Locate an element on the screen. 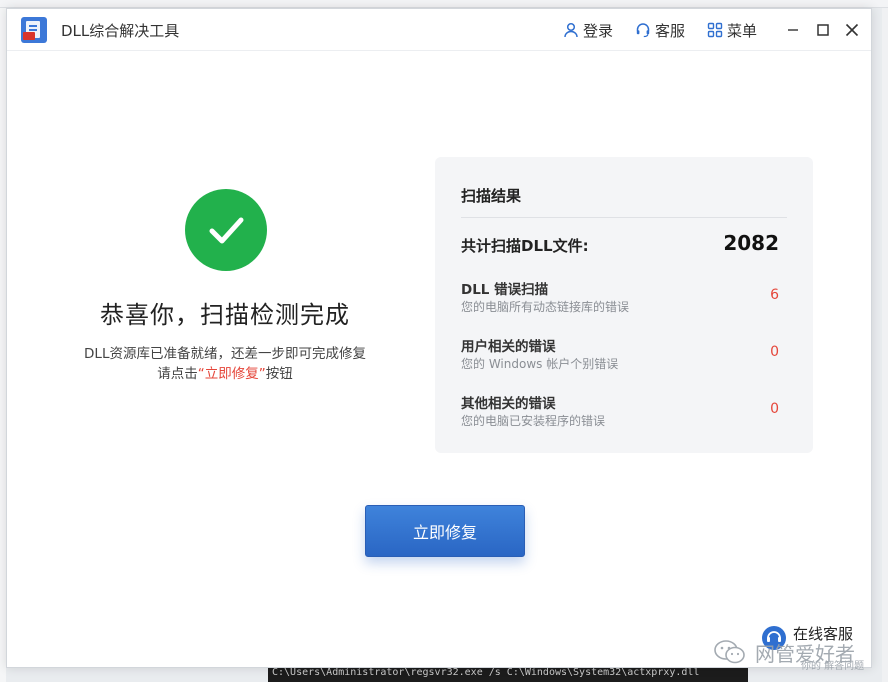 The image size is (888, 682). user-icon is located at coordinates (571, 30).